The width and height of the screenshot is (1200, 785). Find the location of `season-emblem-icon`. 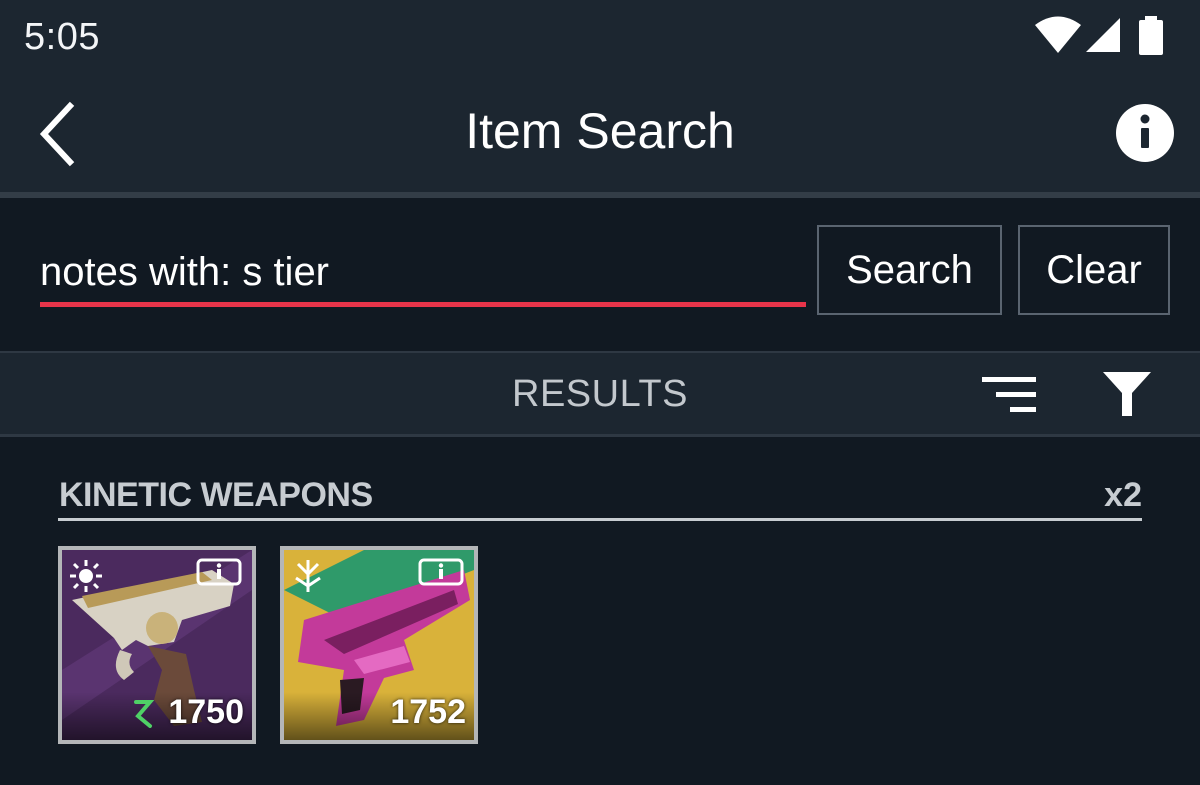

season-emblem-icon is located at coordinates (308, 576).